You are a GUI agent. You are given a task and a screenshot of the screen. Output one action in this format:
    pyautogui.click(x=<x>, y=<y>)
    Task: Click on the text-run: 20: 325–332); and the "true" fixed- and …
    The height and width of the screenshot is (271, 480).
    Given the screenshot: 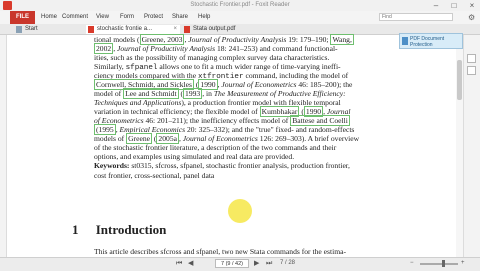 What is the action you would take?
    pyautogui.click(x=270, y=129)
    